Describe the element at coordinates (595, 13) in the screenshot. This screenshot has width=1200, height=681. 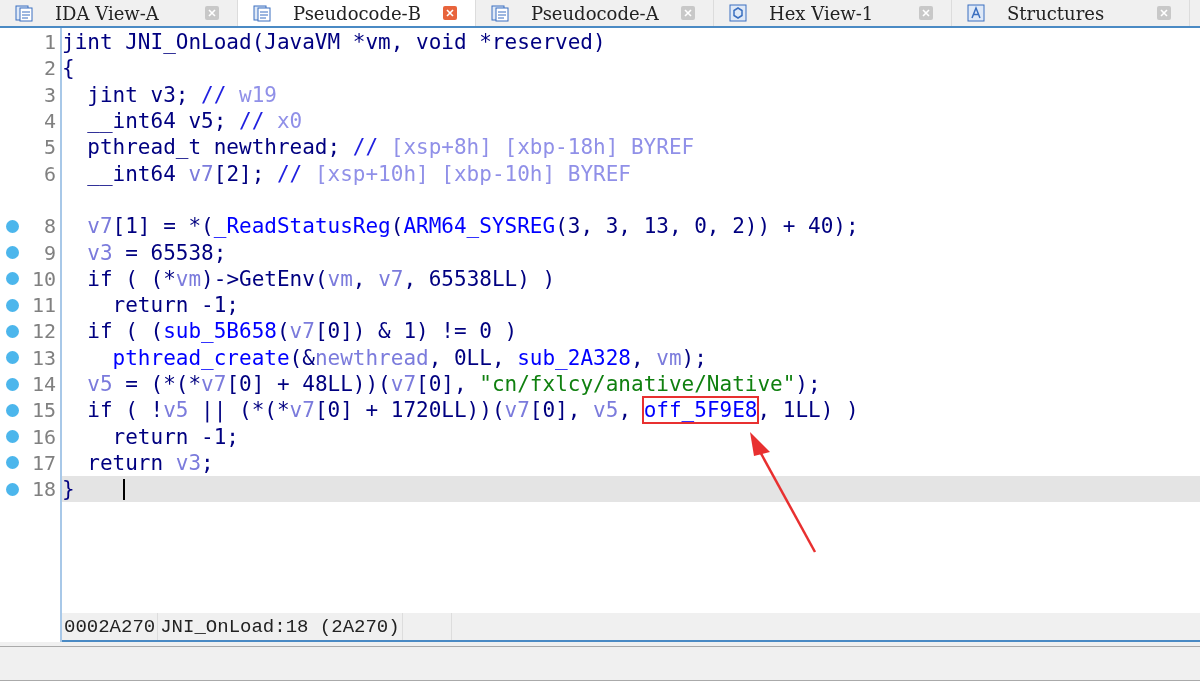
I see `tab: Pseudocode-A` at that location.